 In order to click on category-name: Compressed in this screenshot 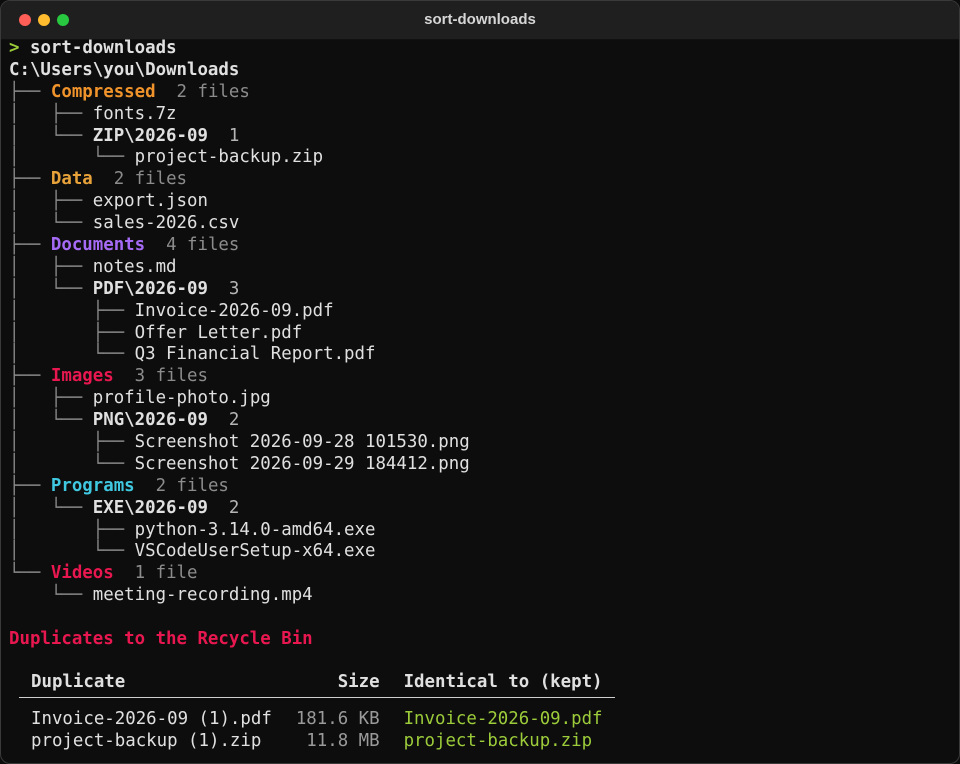, I will do `click(103, 91)`.